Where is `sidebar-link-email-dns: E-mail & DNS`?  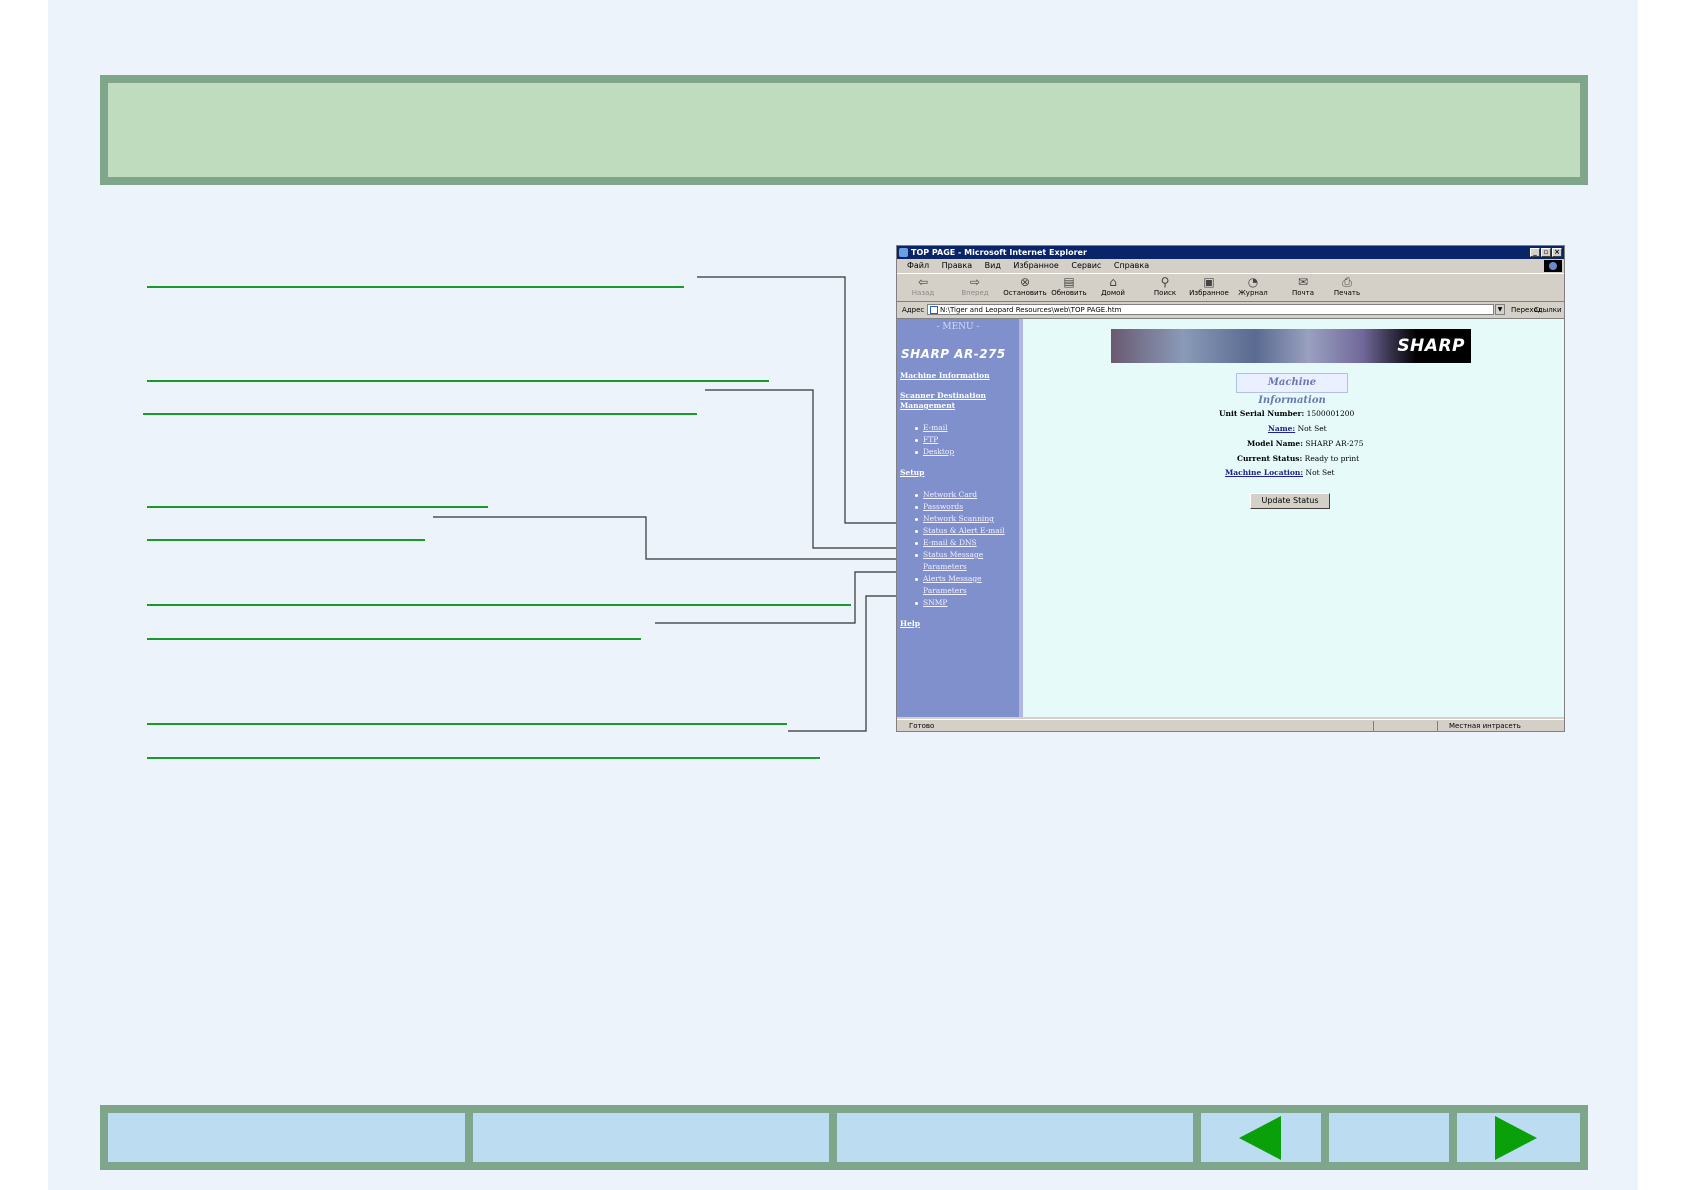
sidebar-link-email-dns: E-mail & DNS is located at coordinates (946, 542).